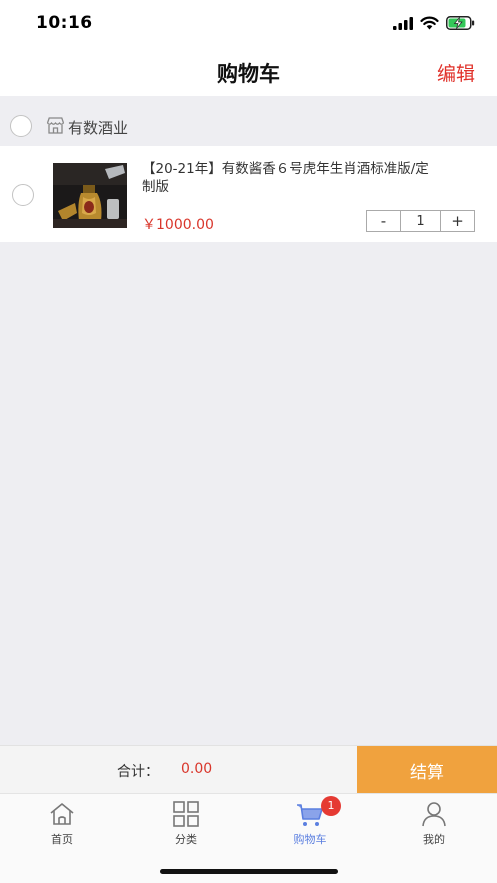 The height and width of the screenshot is (883, 497). I want to click on user-icon, so click(434, 814).